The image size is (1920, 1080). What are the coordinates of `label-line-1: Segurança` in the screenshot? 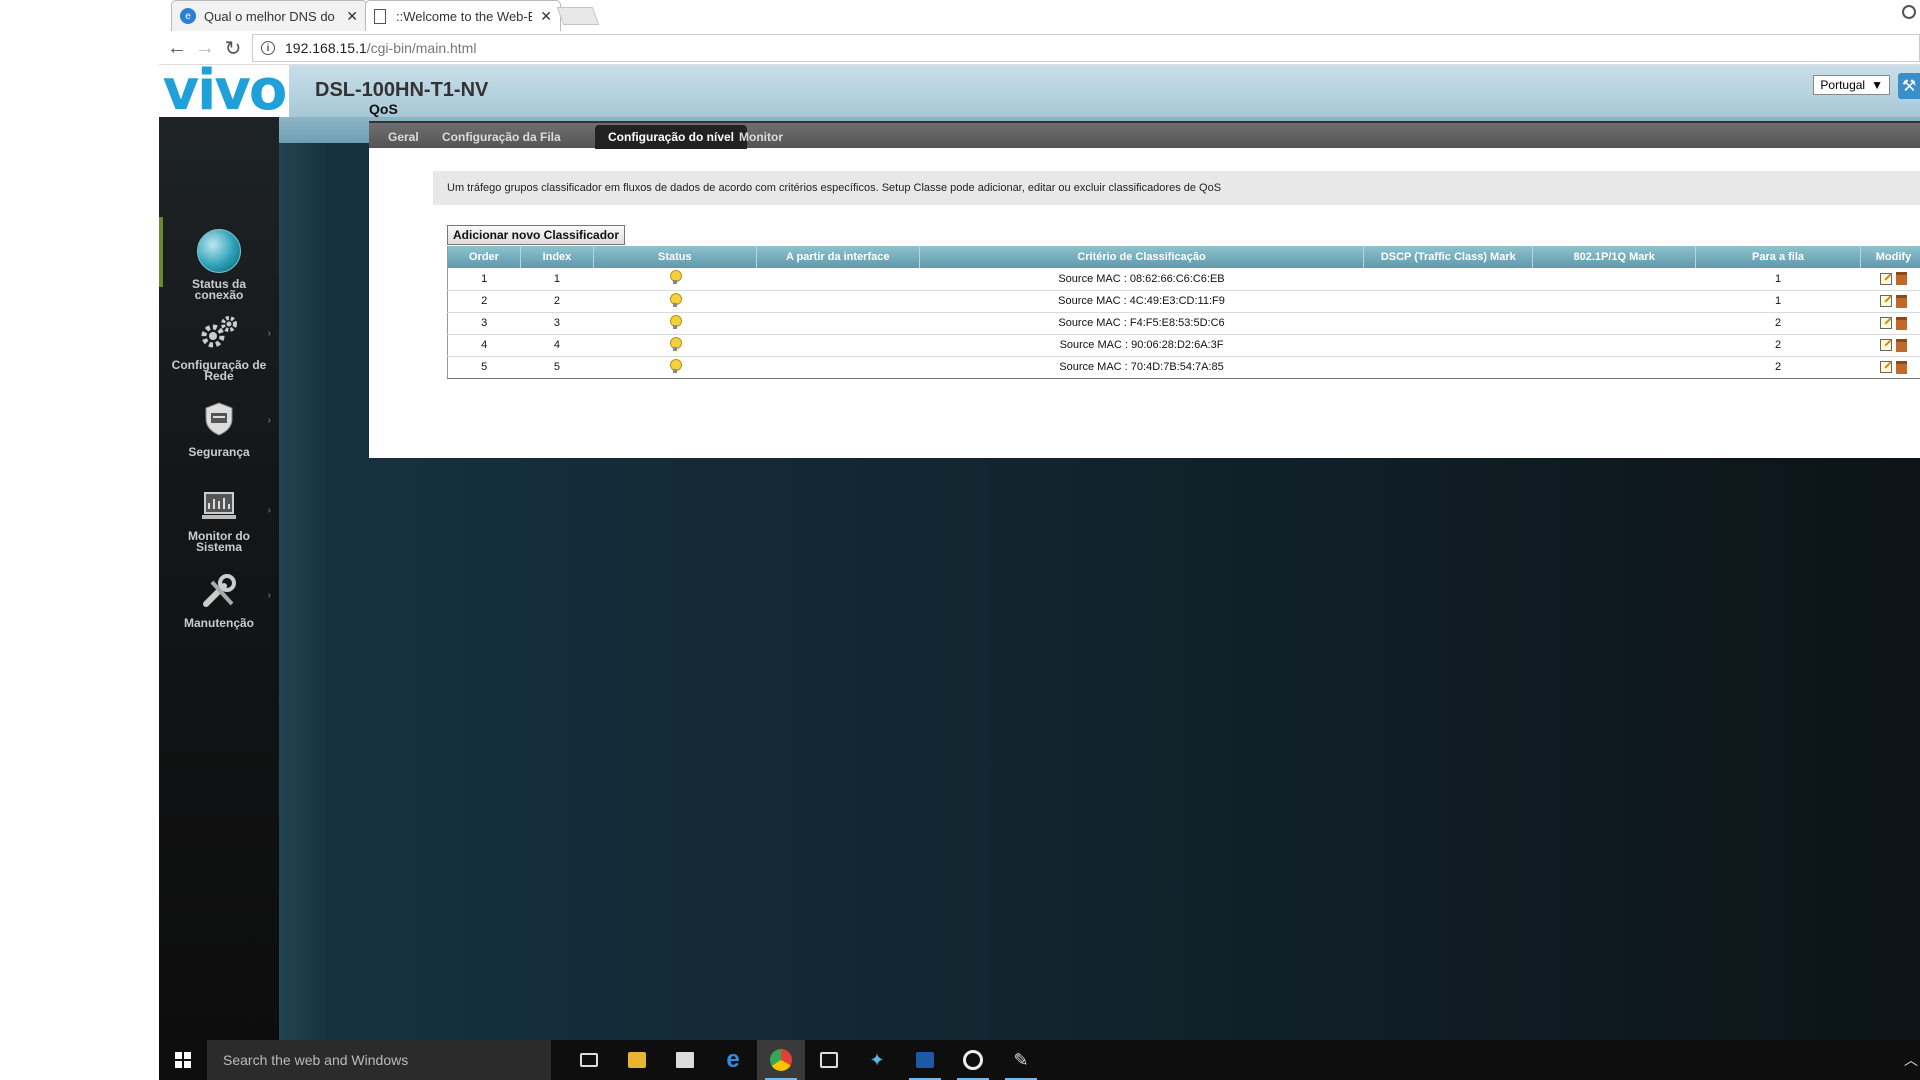 It's located at (219, 452).